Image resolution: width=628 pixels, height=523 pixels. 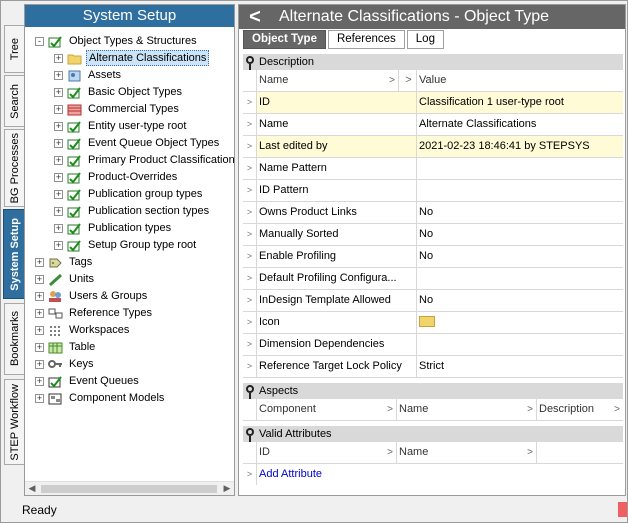 I want to click on property-value: 2021-02-23 18:46:41 by STEPSYS, so click(x=520, y=146).